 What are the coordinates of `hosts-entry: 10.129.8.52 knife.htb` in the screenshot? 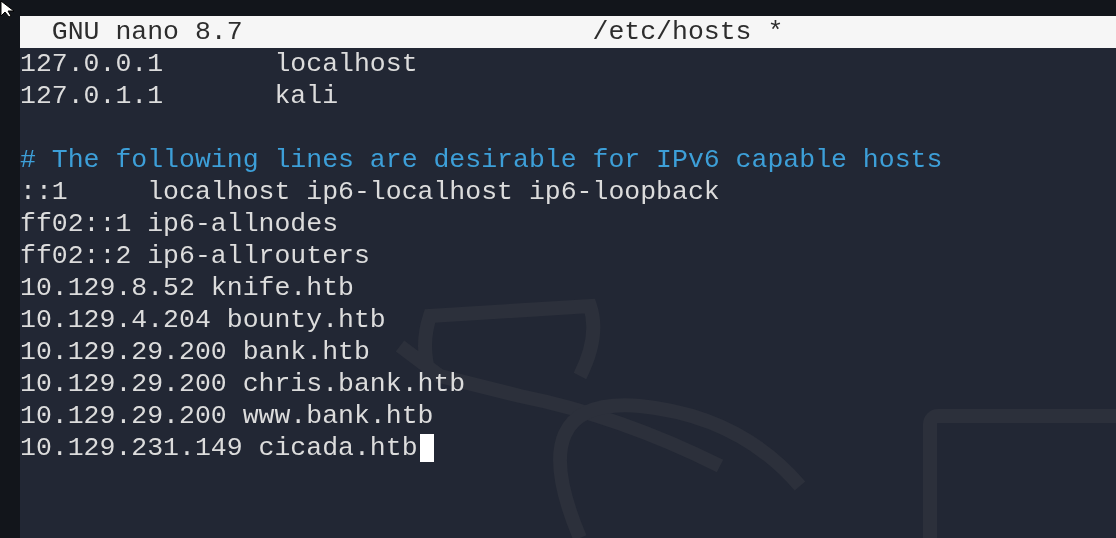 It's located at (187, 288).